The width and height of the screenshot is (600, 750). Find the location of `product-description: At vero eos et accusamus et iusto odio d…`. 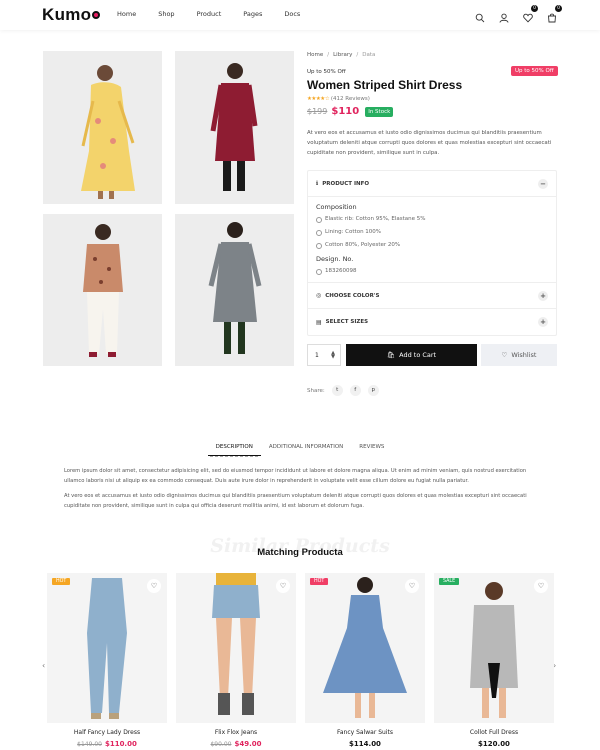

product-description: At vero eos et accusamus et iusto odio d… is located at coordinates (429, 143).